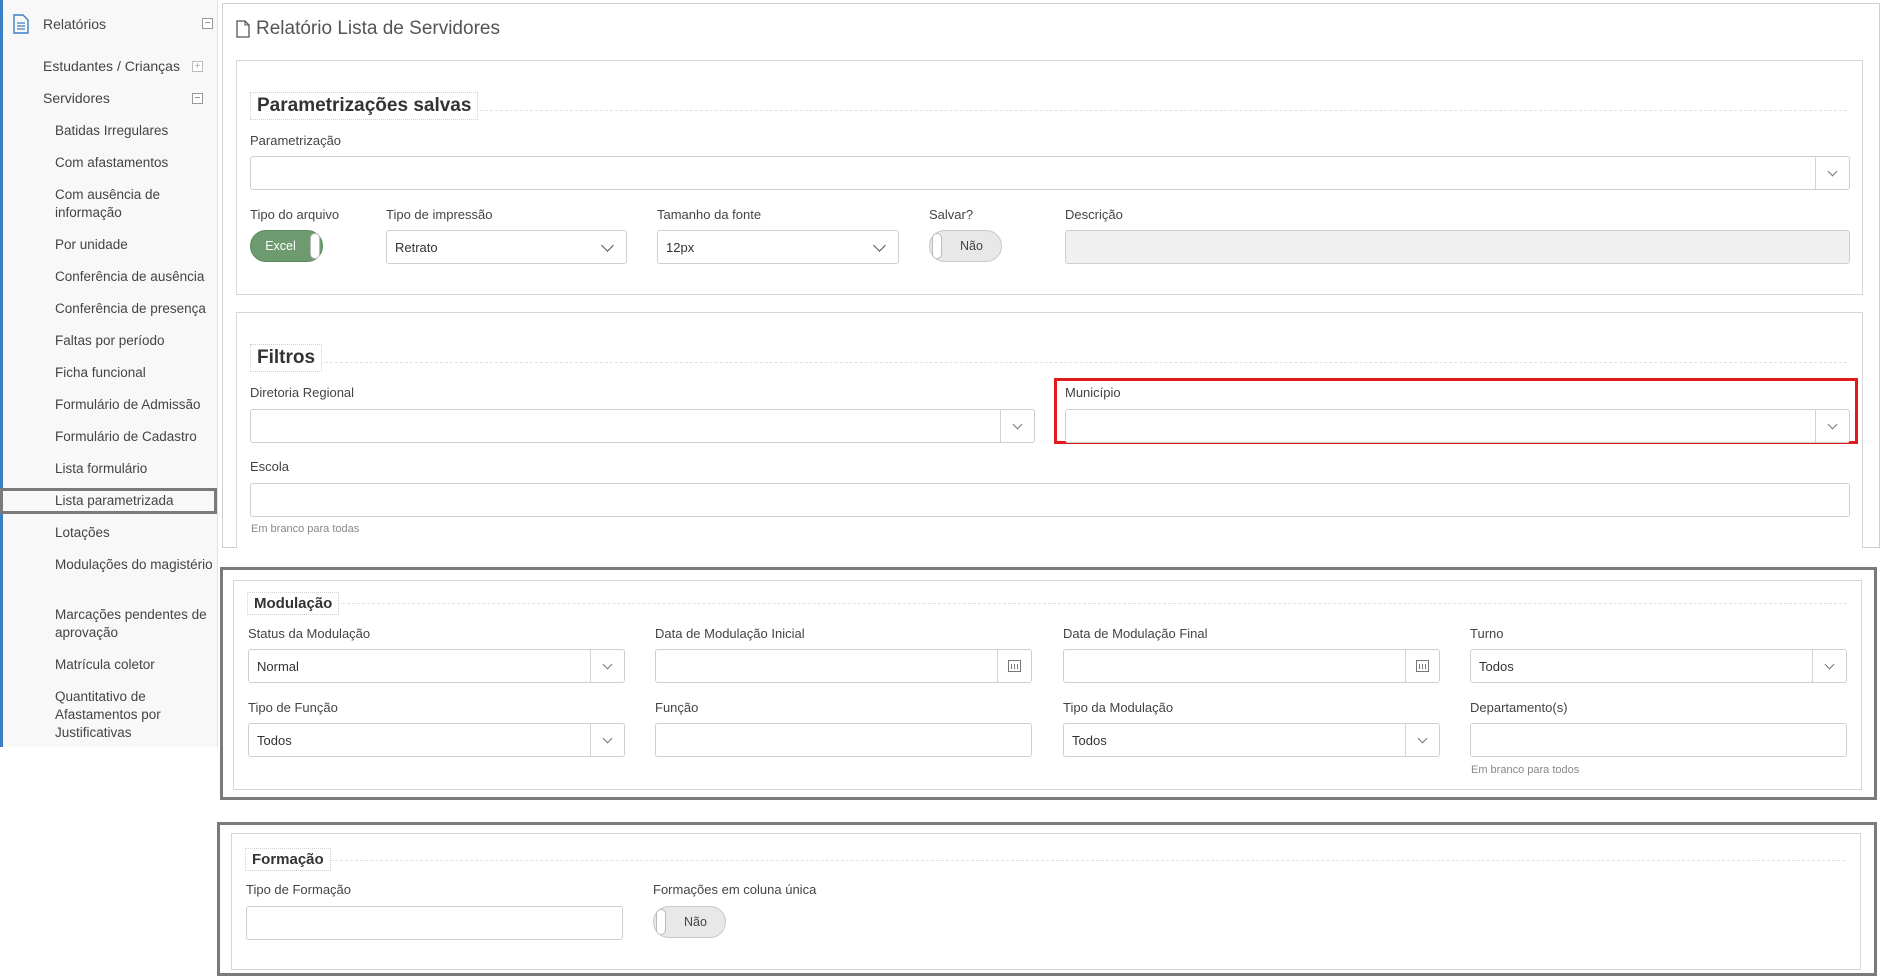  Describe the element at coordinates (299, 889) in the screenshot. I see `tipo-formacao-label: Tipo de Formação` at that location.